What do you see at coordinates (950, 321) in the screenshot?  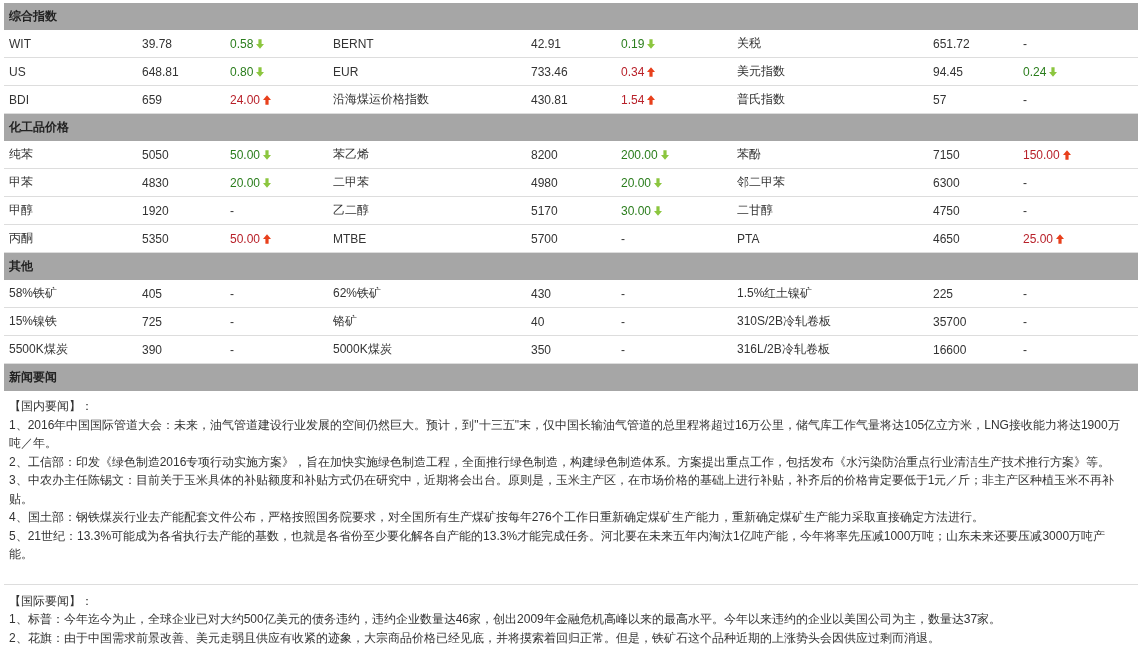 I see `price-value: 35700` at bounding box center [950, 321].